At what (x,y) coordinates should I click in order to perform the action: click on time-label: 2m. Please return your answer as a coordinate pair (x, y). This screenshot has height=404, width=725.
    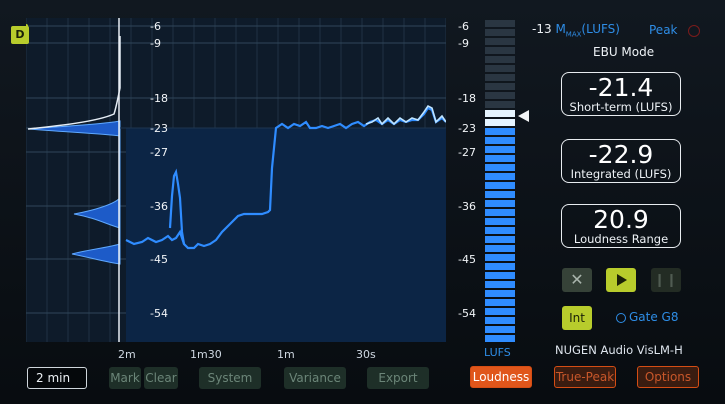
    Looking at the image, I should click on (127, 354).